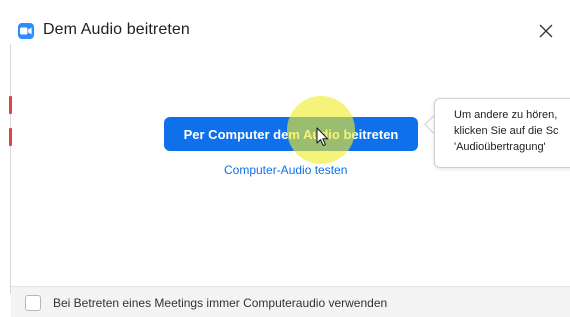 The image size is (570, 317). Describe the element at coordinates (285, 170) in the screenshot. I see `test-computer-audio-link: Computer-Audio testen` at that location.